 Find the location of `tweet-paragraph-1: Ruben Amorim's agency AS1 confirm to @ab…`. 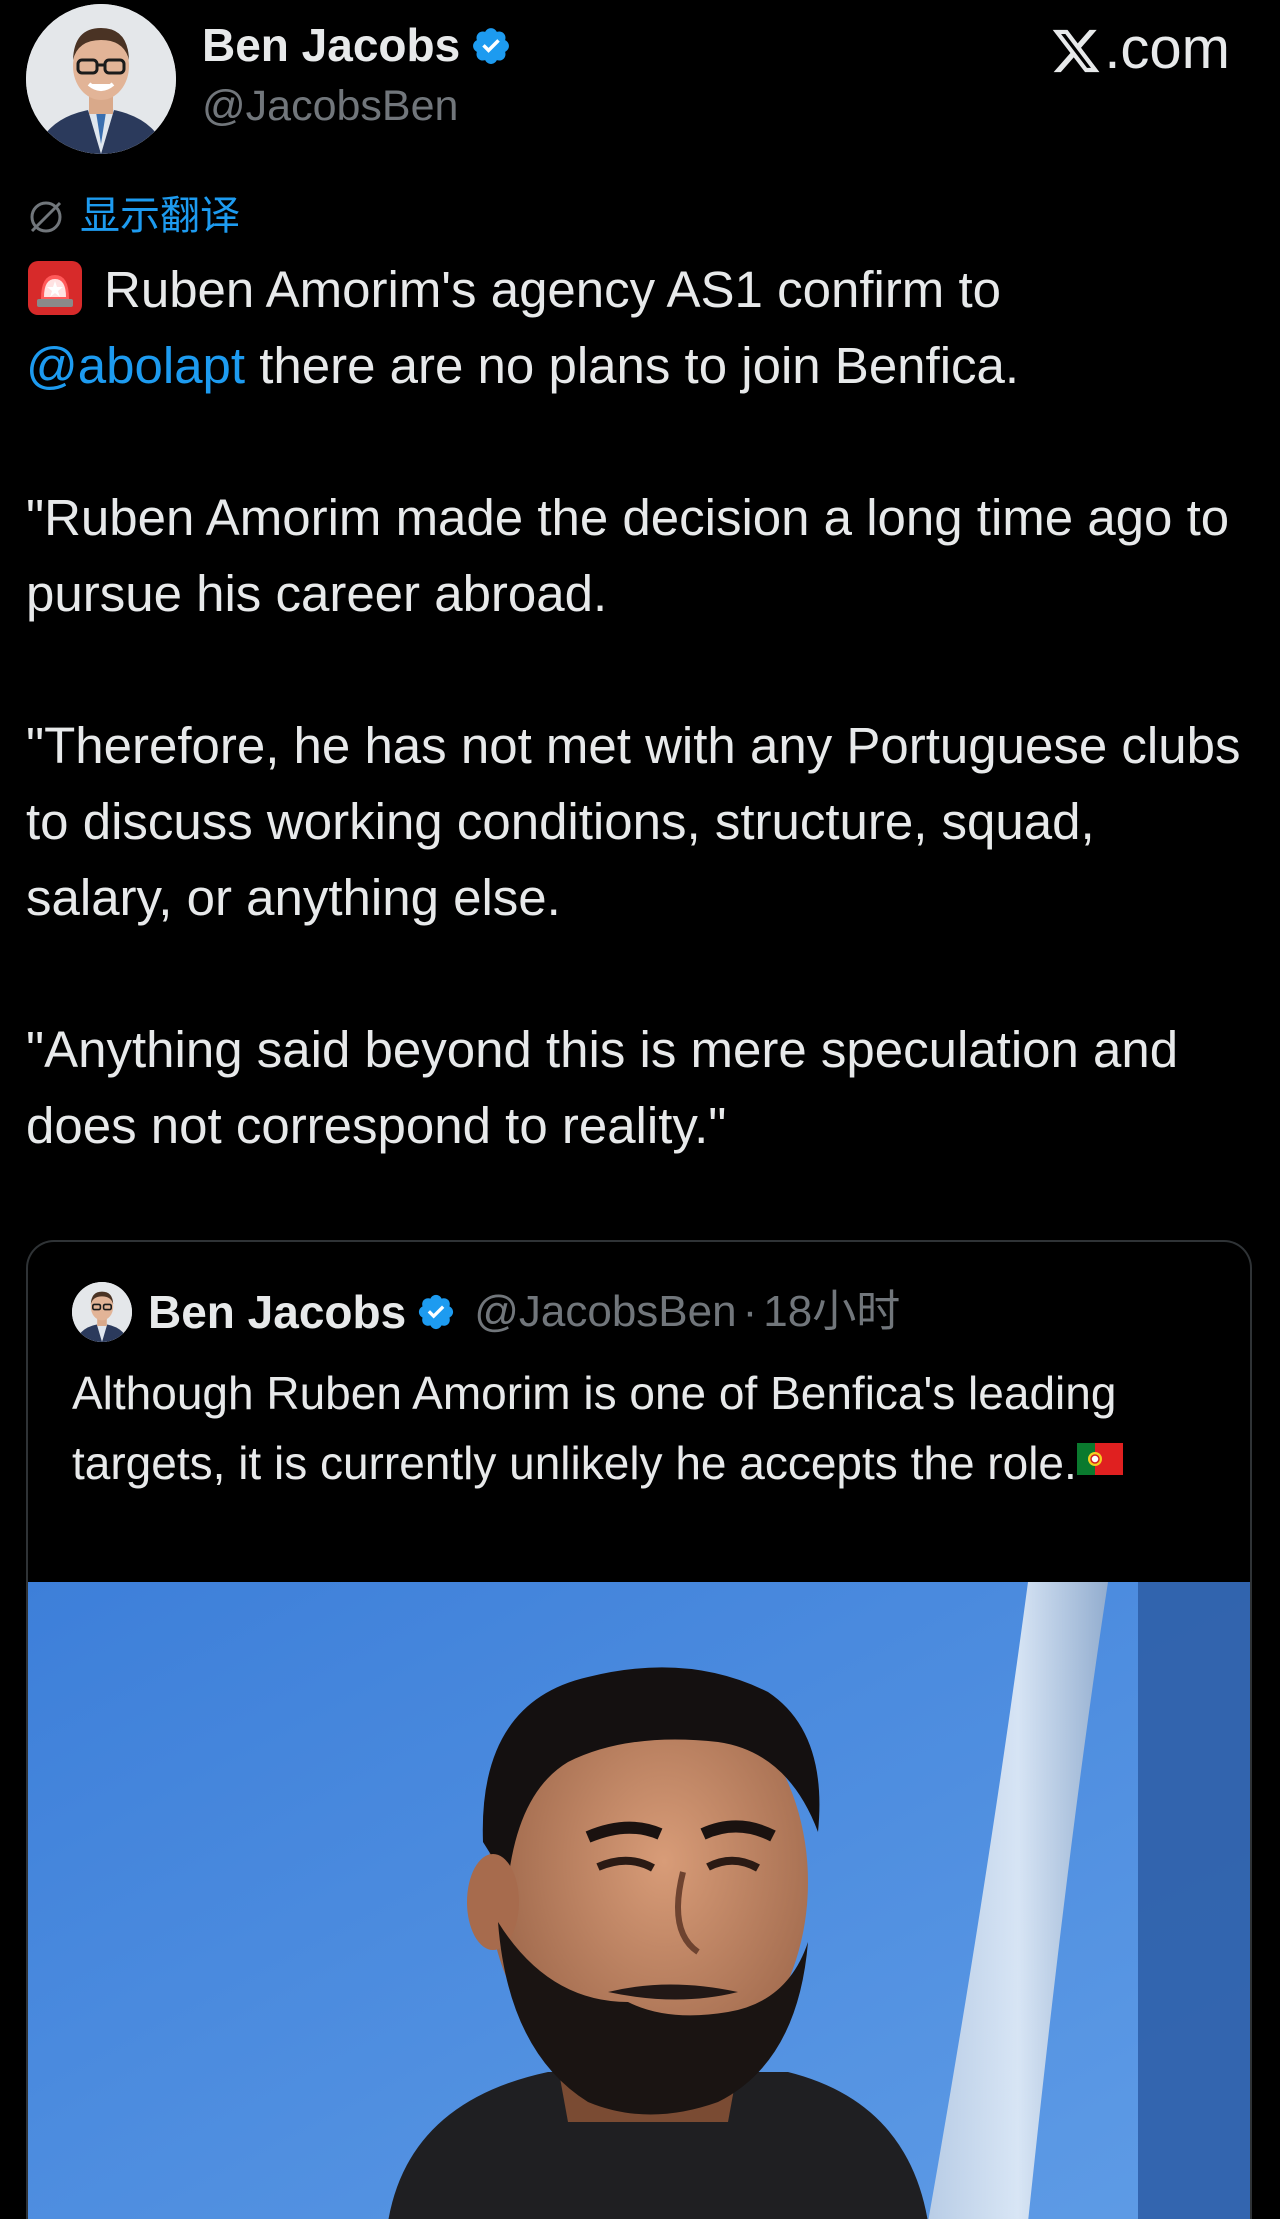

tweet-paragraph-1: Ruben Amorim's agency AS1 confirm to @ab… is located at coordinates (640, 328).